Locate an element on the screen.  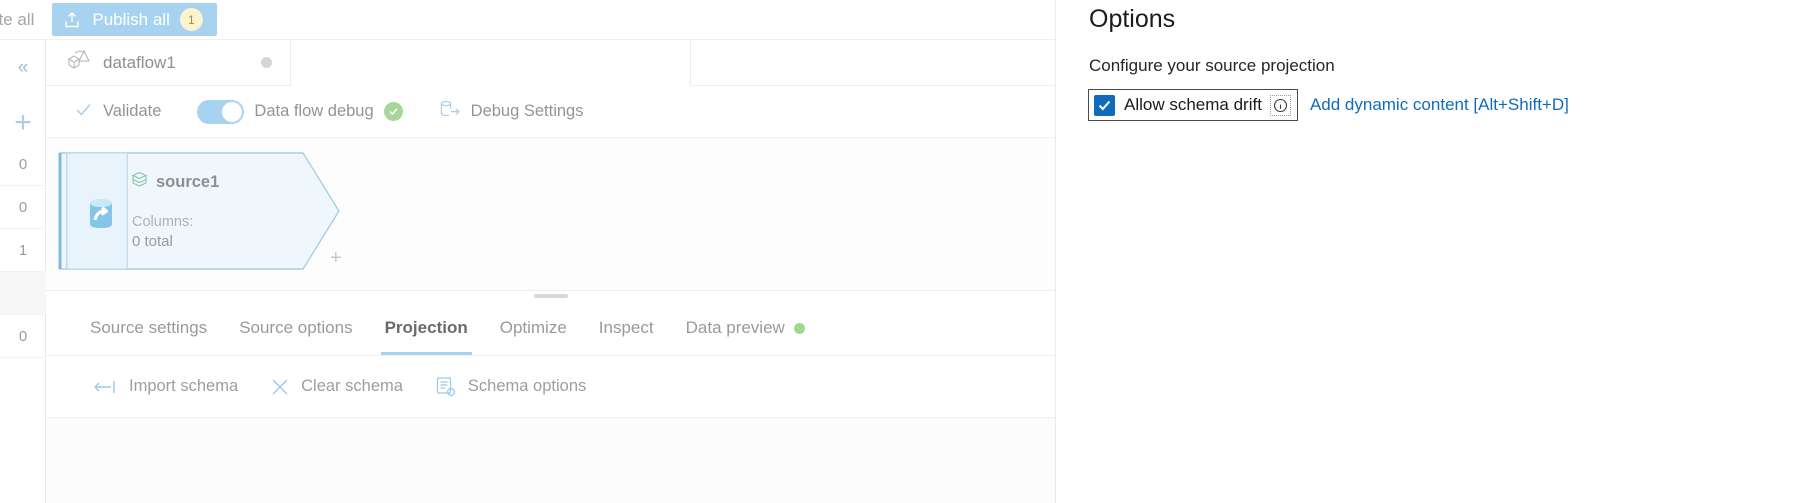
tab-source-options: Source options is located at coordinates (295, 328).